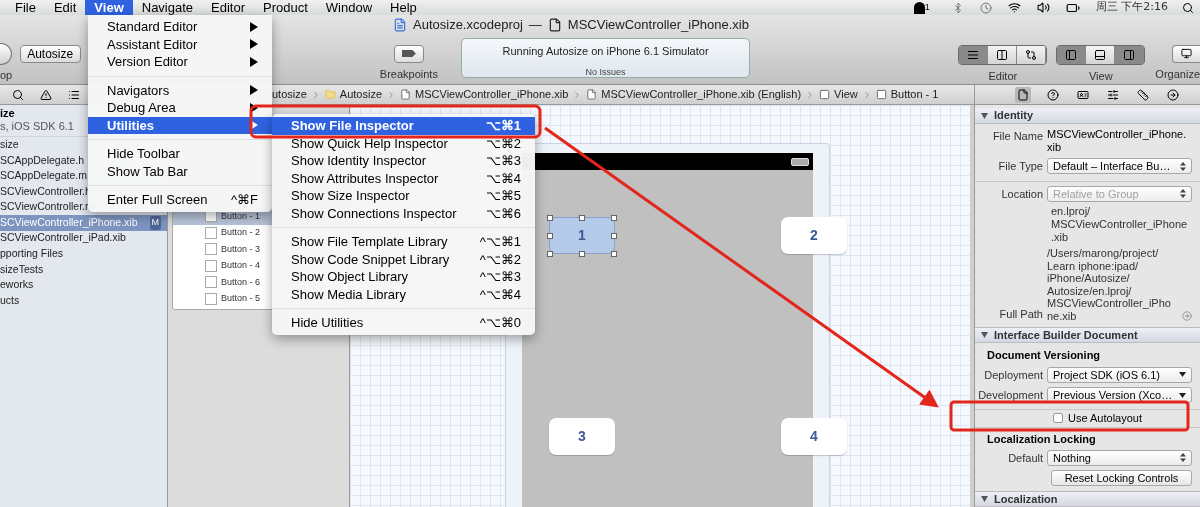 The image size is (1200, 507). Describe the element at coordinates (605, 72) in the screenshot. I see `issues-status: No Issues` at that location.